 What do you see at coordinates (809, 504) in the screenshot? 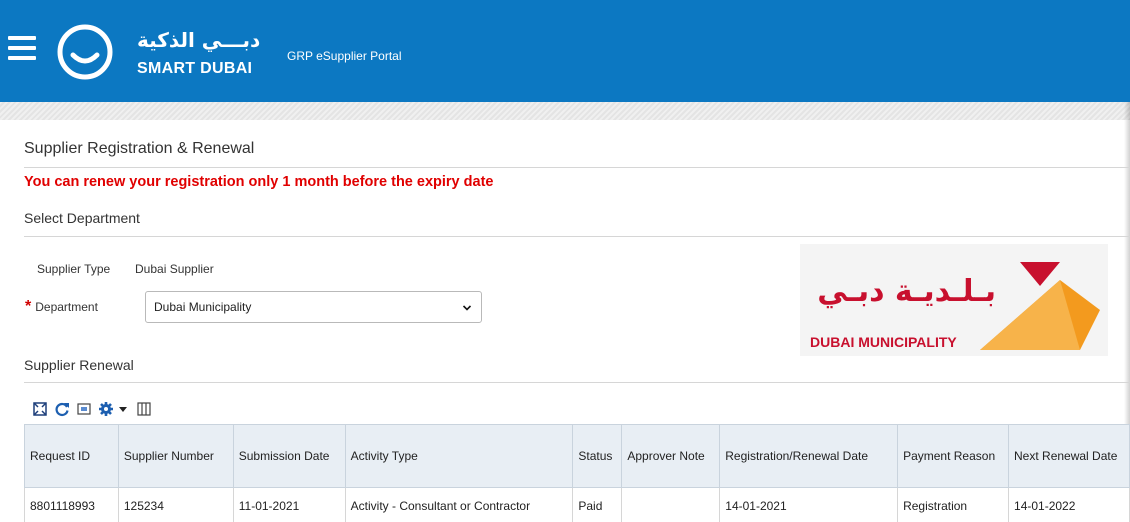
I see `cell-registration-renewal-date: 14-01-2021` at bounding box center [809, 504].